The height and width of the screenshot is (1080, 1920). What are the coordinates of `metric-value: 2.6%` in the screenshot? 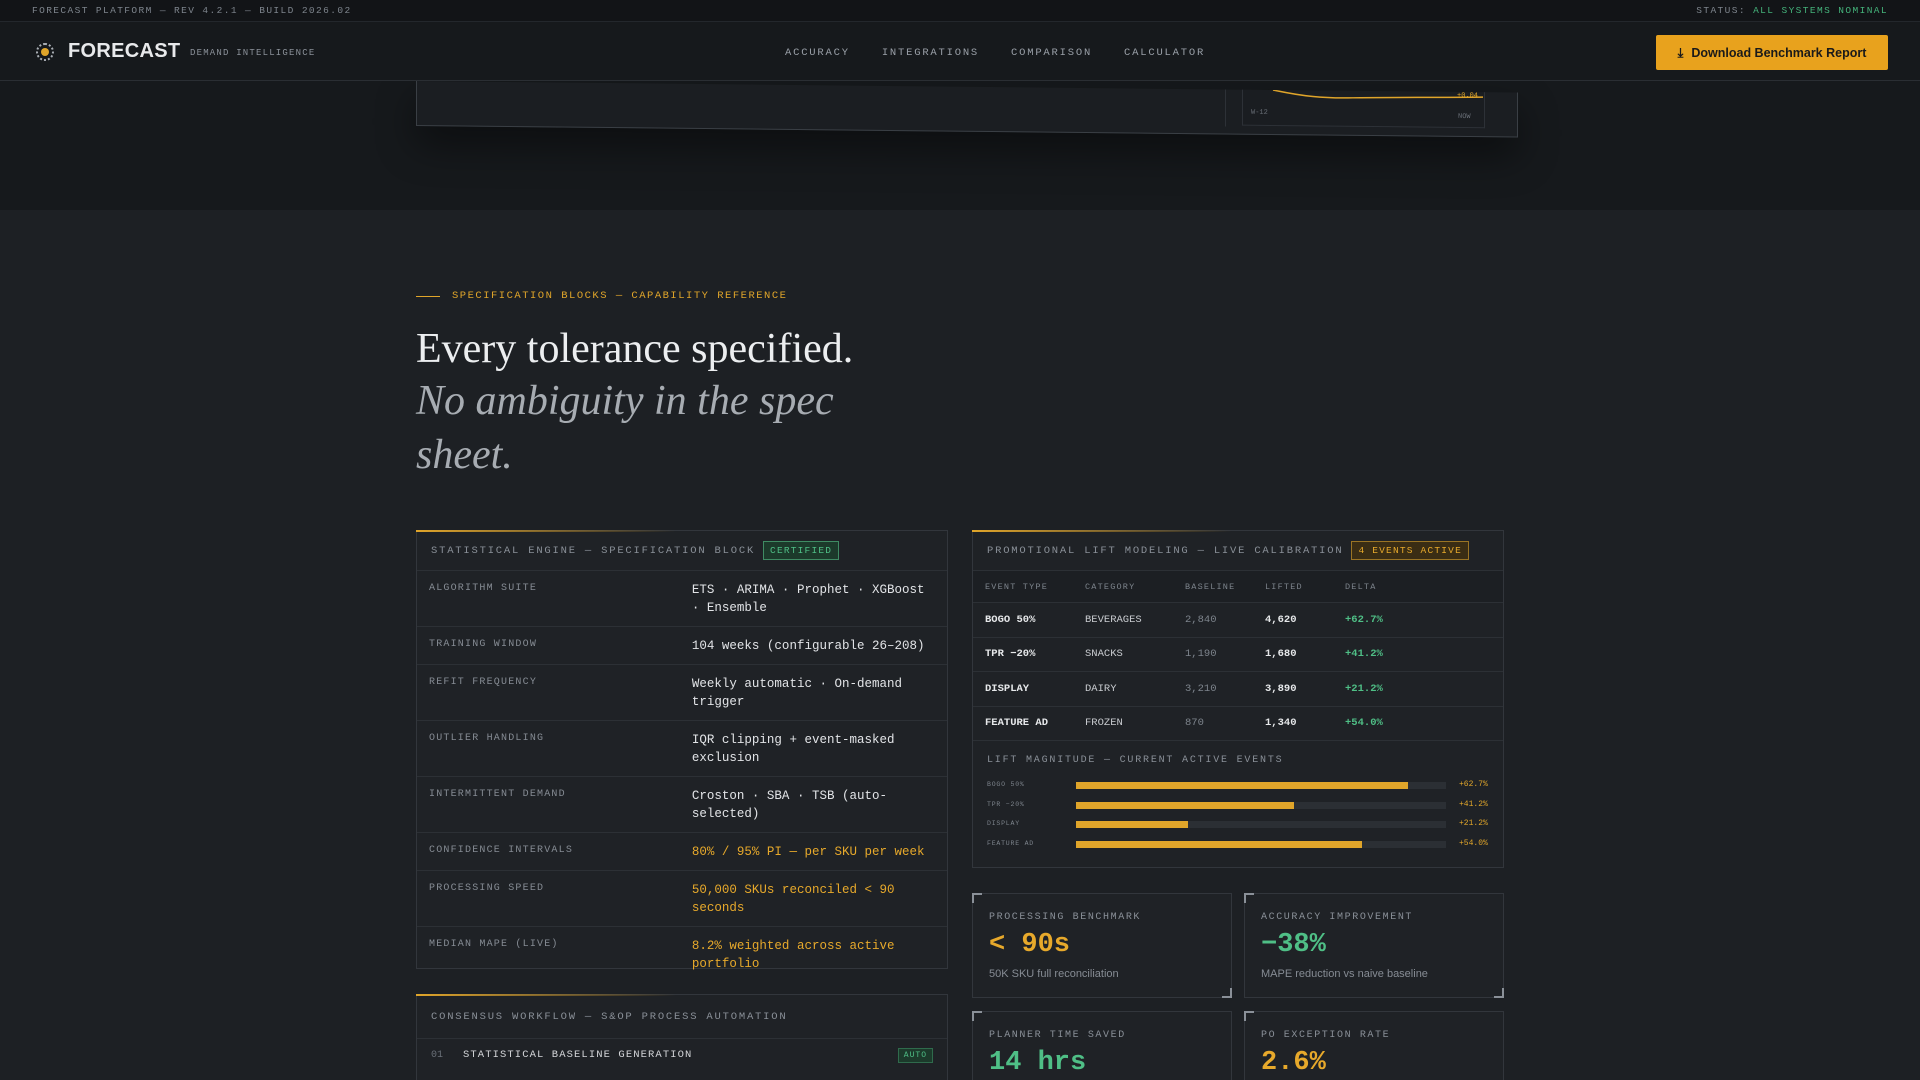 It's located at (1293, 1063).